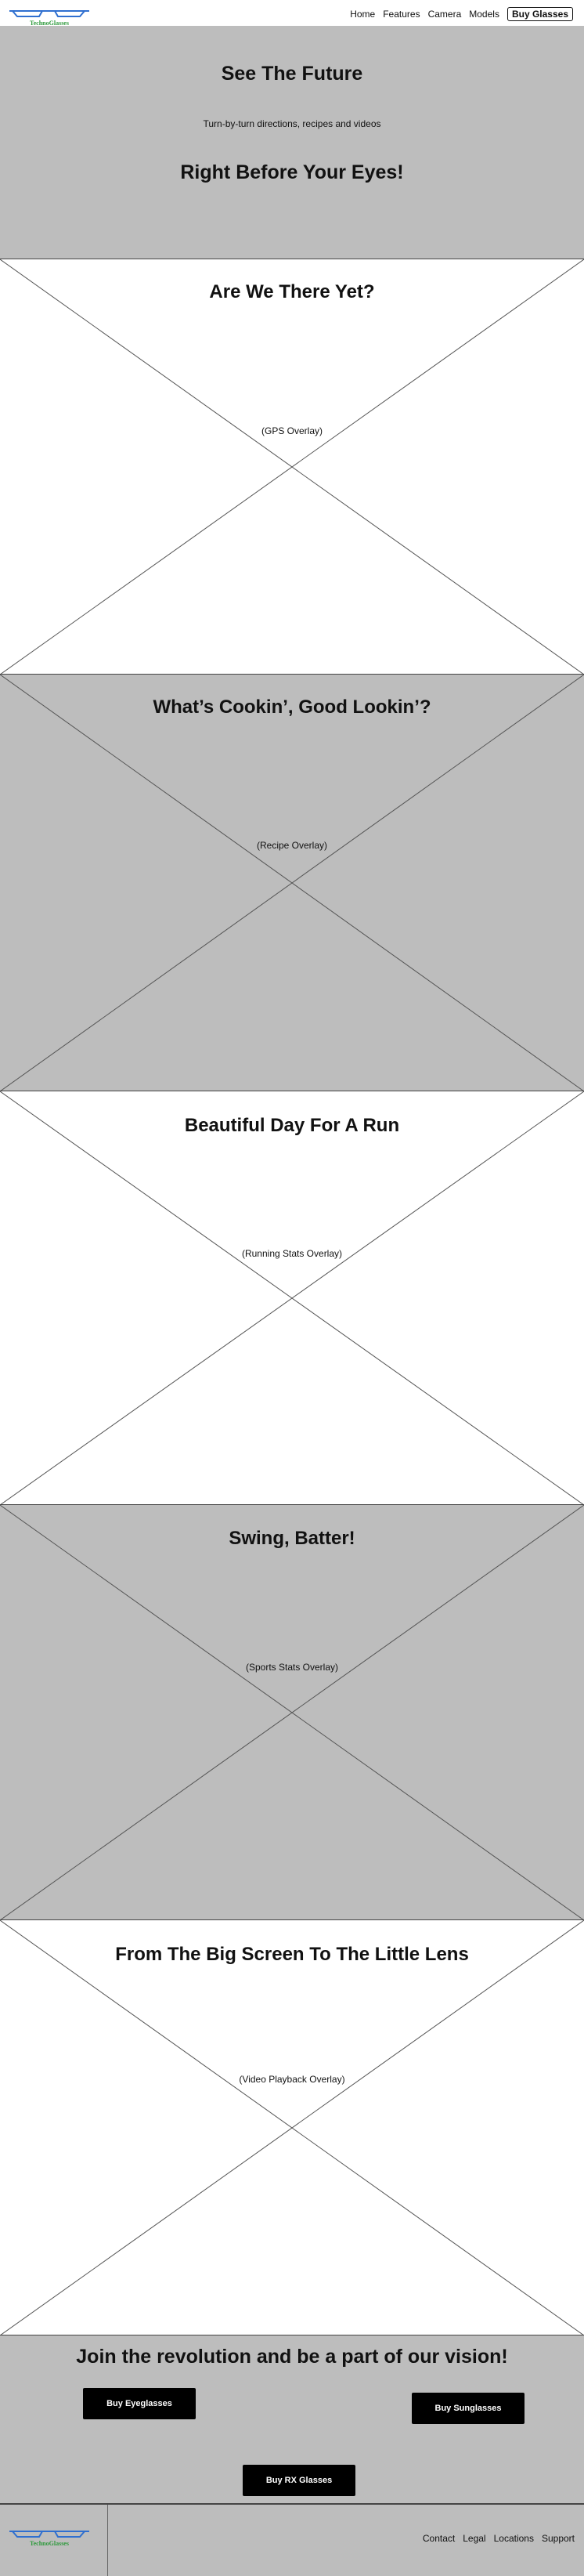 The height and width of the screenshot is (2576, 584). What do you see at coordinates (439, 2539) in the screenshot?
I see `footer-link-contact: Contact` at bounding box center [439, 2539].